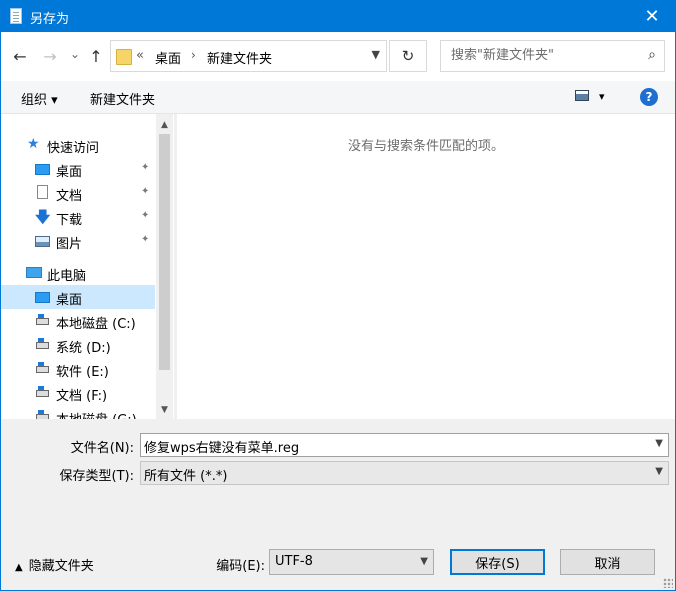  Describe the element at coordinates (404, 473) in the screenshot. I see `filetype-select: 所有文件 (*.*) ▼` at that location.